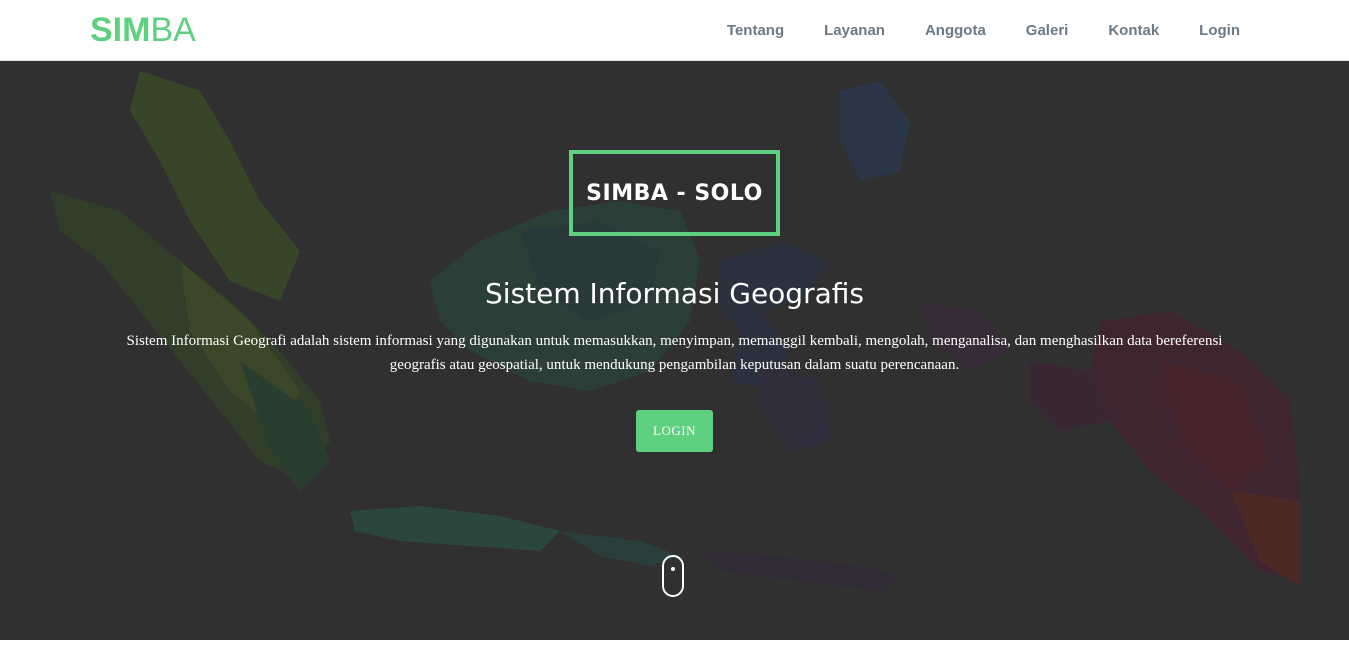 This screenshot has width=1349, height=664. I want to click on nav-item-kontak: Kontak, so click(1133, 30).